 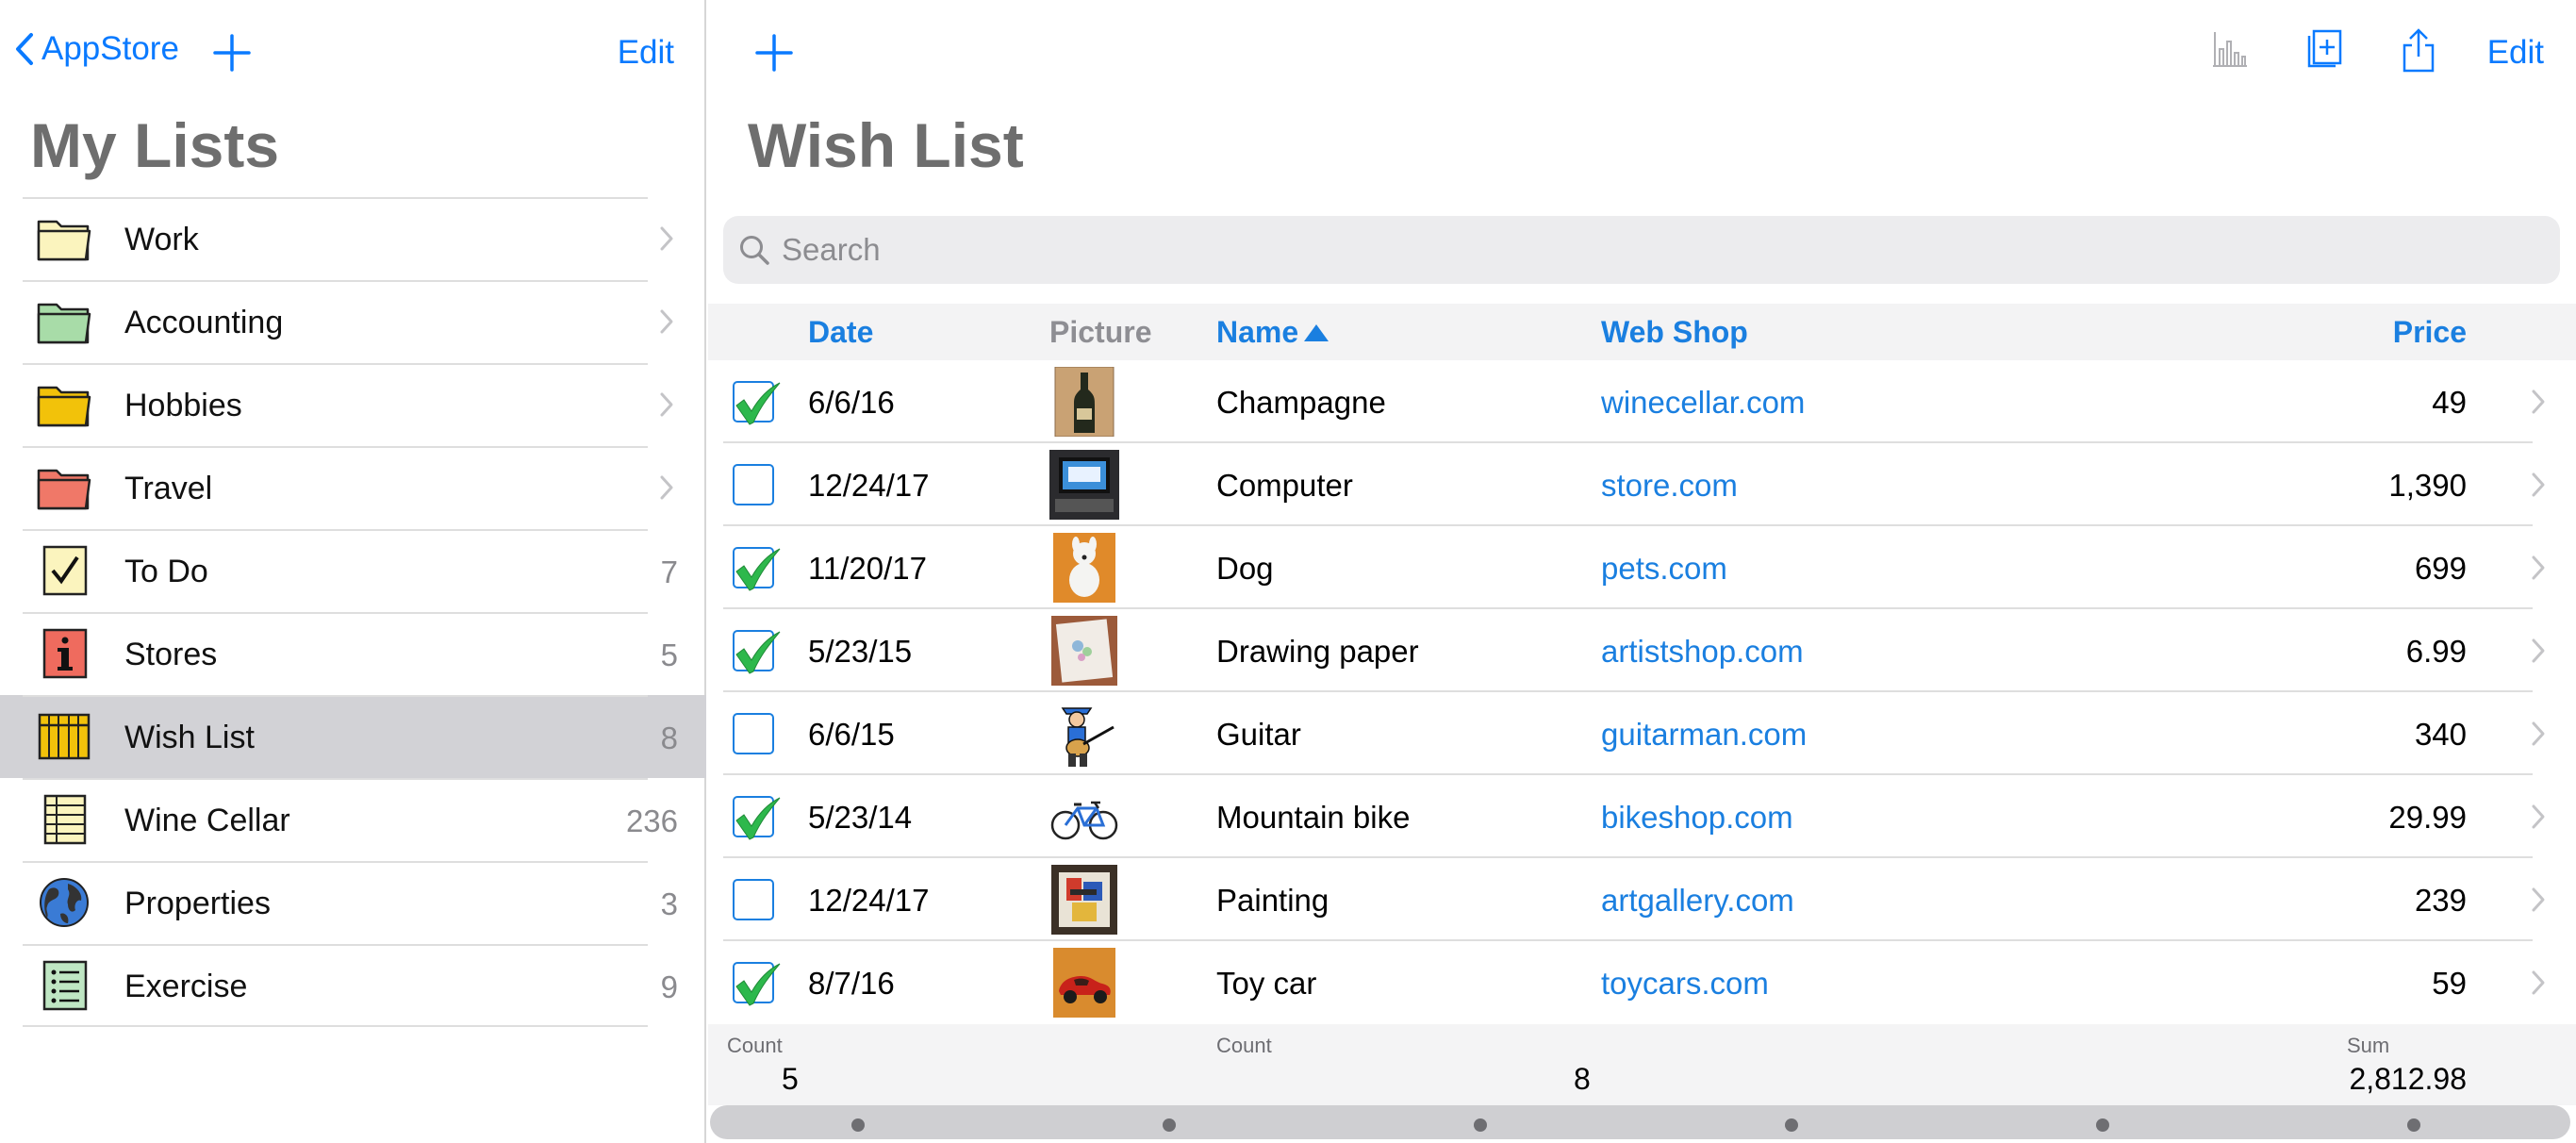 I want to click on list-item-label: Hobbies, so click(x=183, y=405).